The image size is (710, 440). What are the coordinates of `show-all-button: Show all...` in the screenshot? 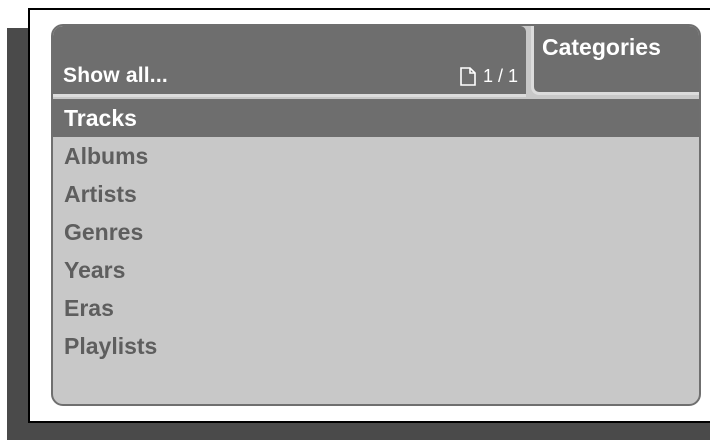 It's located at (115, 76).